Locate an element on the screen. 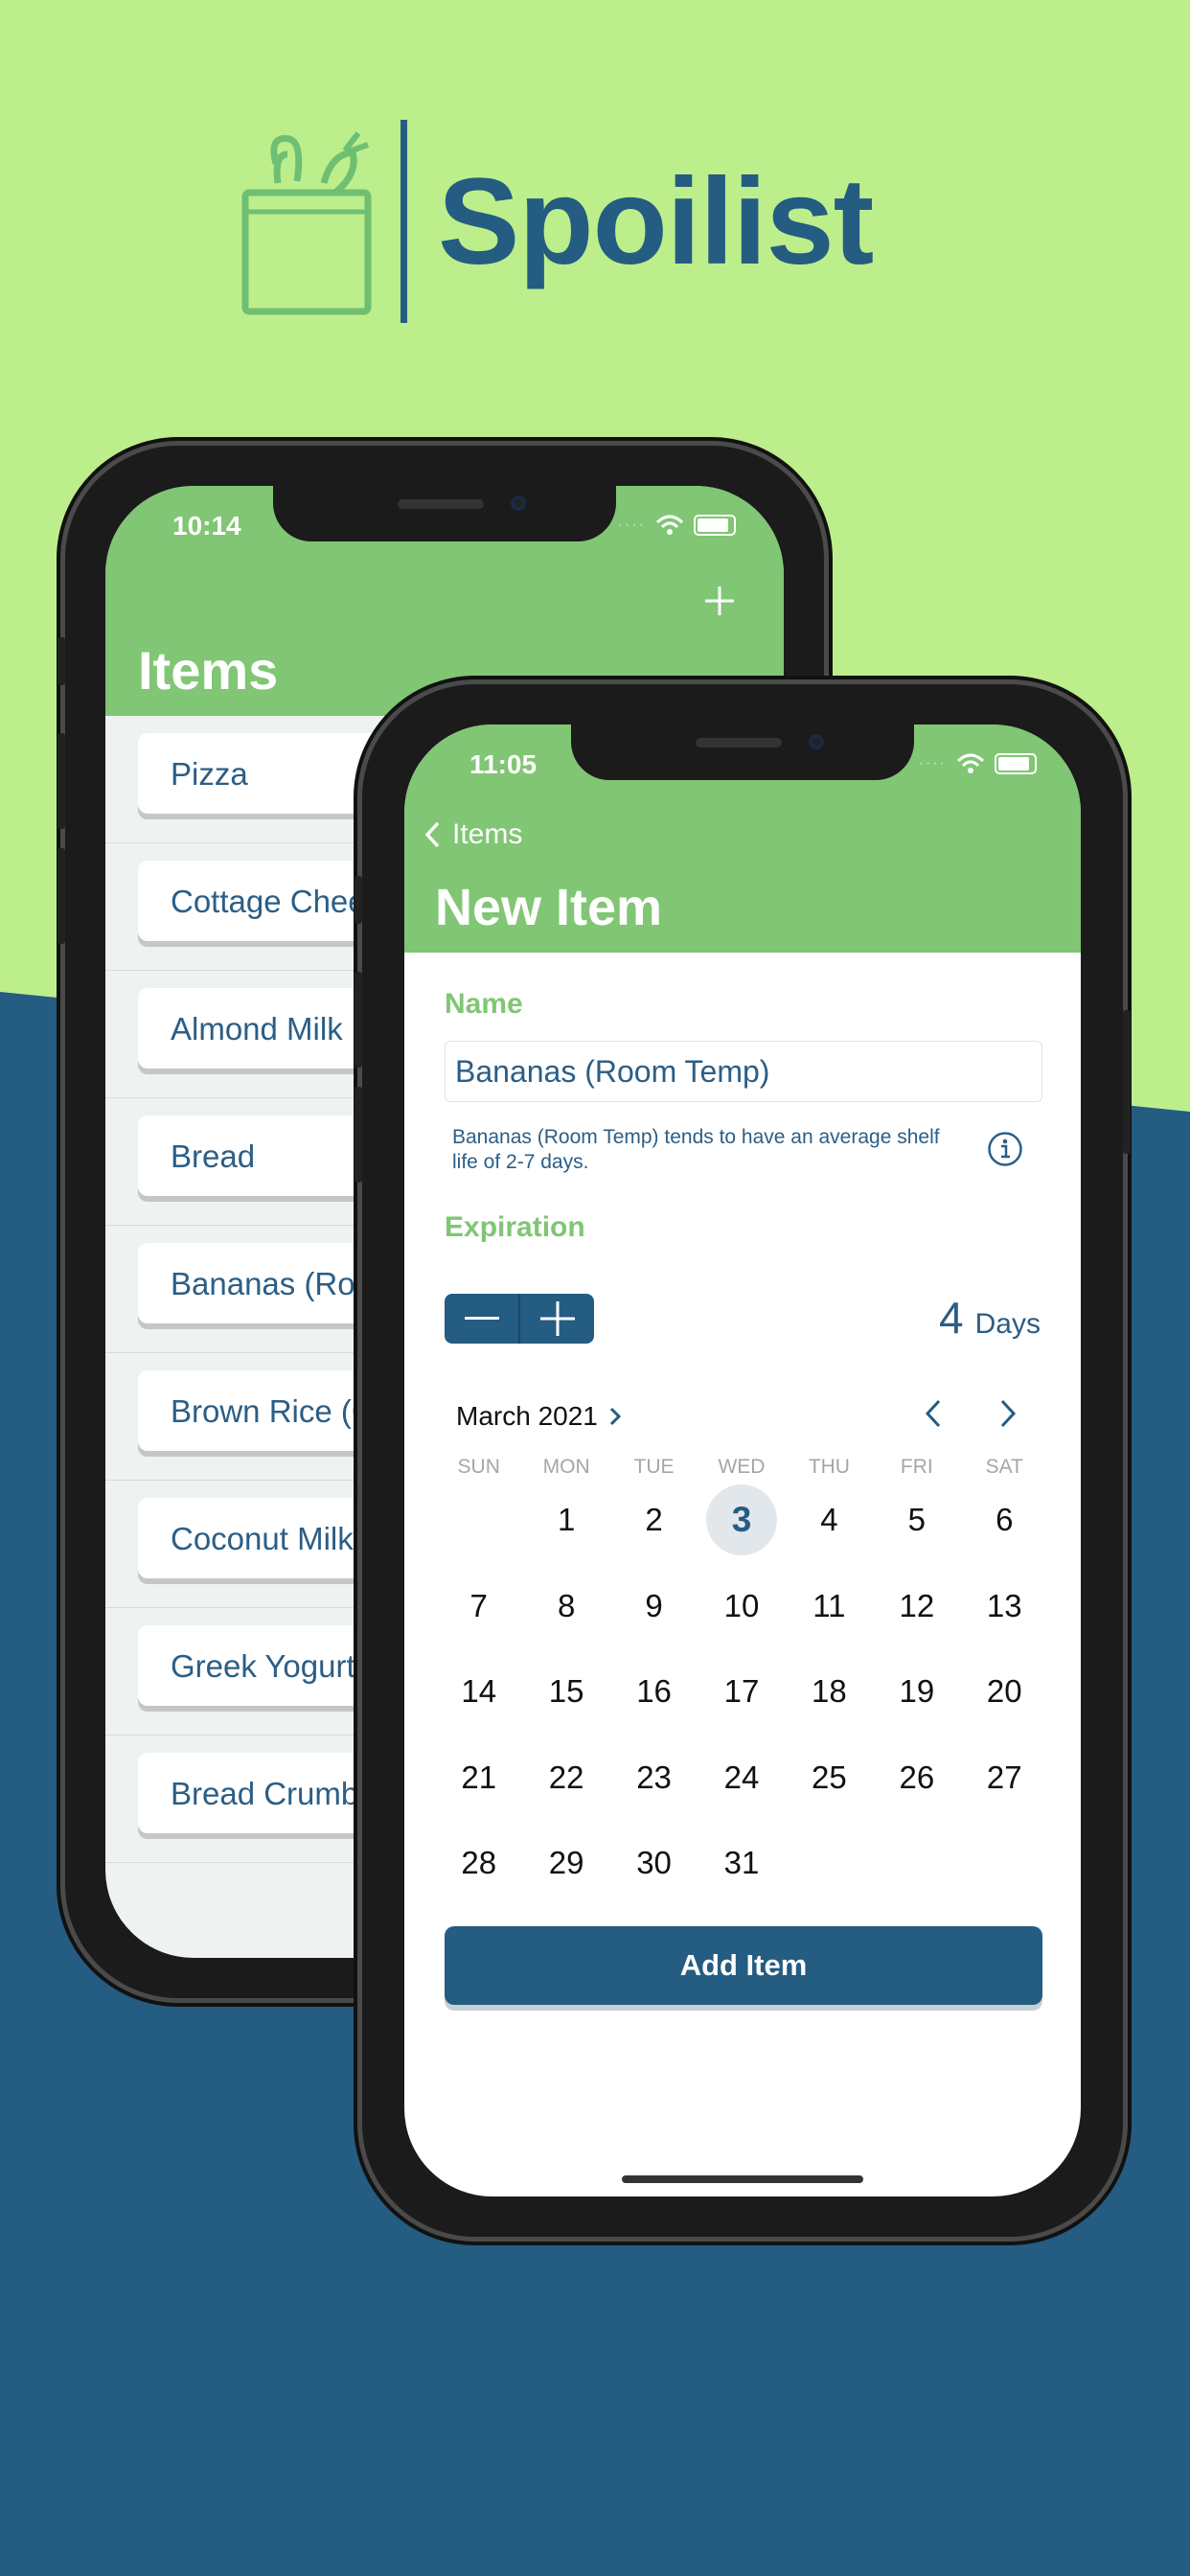 This screenshot has height=2576, width=1190. days-stepper is located at coordinates (519, 1319).